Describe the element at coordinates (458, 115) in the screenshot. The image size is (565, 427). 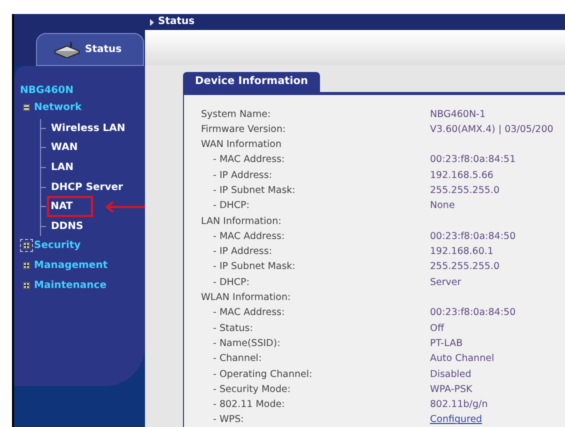
I see `field-value: NBG460N-1` at that location.